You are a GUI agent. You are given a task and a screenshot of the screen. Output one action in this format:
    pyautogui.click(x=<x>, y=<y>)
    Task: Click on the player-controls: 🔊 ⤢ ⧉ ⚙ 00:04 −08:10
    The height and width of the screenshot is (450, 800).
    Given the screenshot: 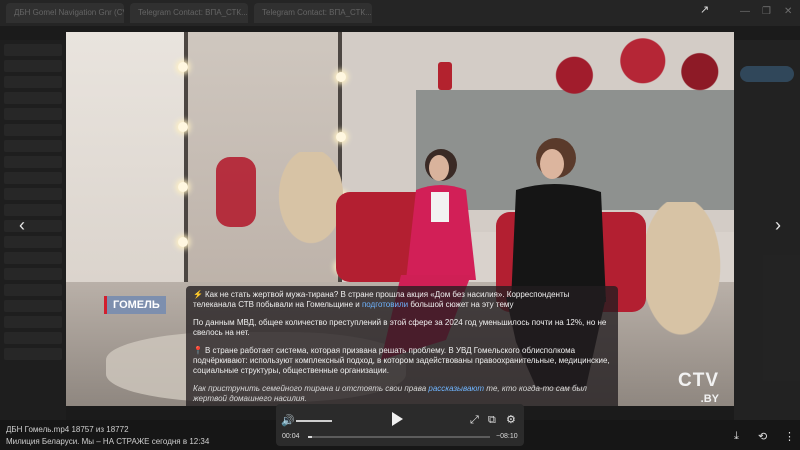 What is the action you would take?
    pyautogui.click(x=400, y=425)
    